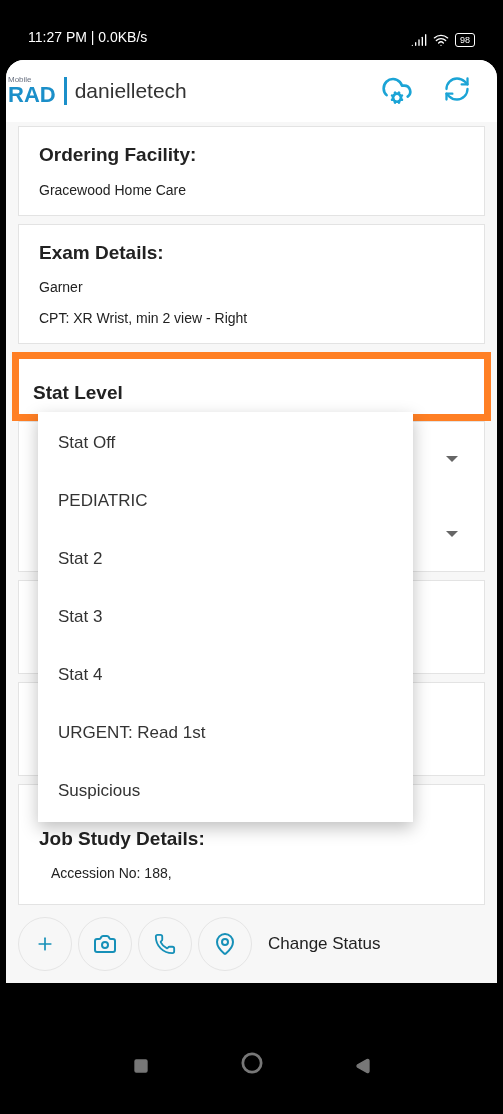  What do you see at coordinates (140, 1066) in the screenshot?
I see `recents-icon` at bounding box center [140, 1066].